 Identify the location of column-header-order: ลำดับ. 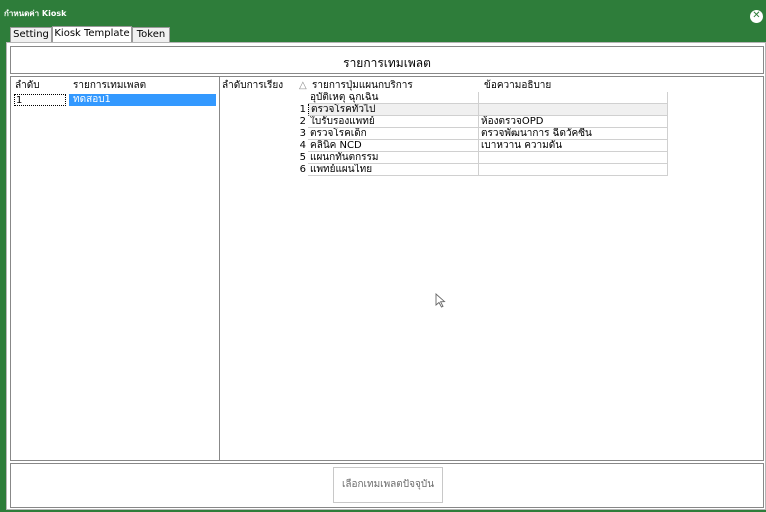
(27, 85).